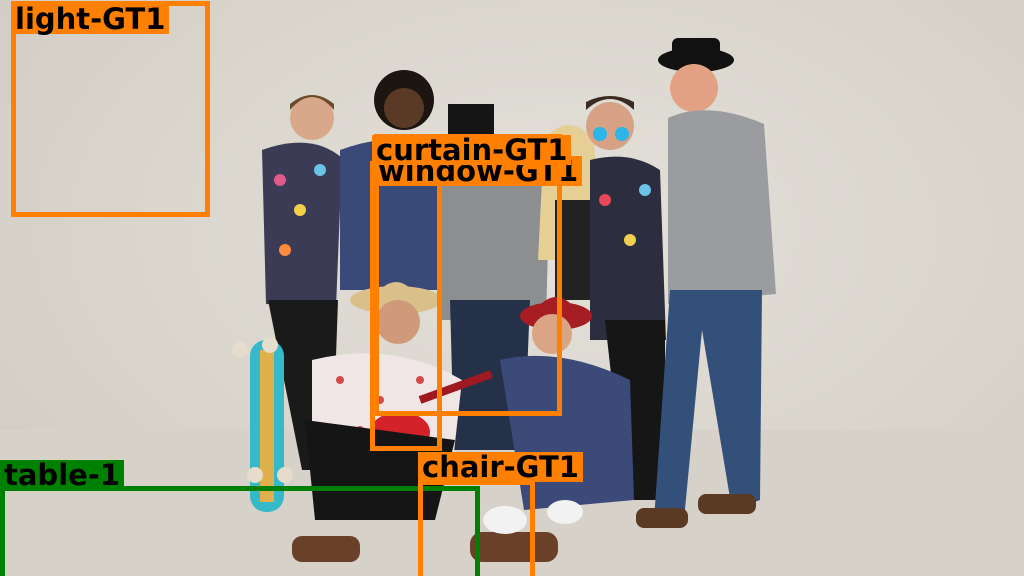  What do you see at coordinates (500, 467) in the screenshot?
I see `chair-label: chair-GT1` at bounding box center [500, 467].